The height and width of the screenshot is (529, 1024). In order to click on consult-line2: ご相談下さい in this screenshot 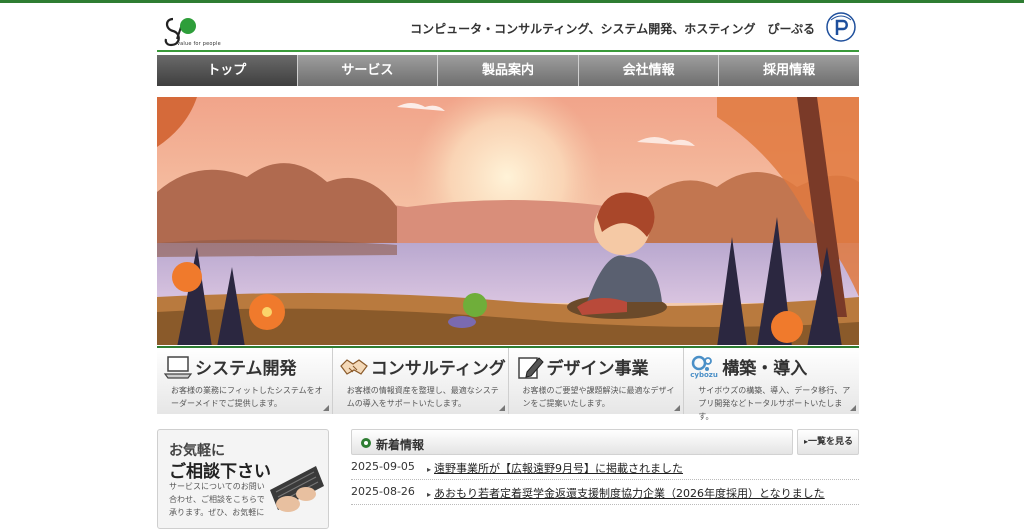, I will do `click(220, 472)`.